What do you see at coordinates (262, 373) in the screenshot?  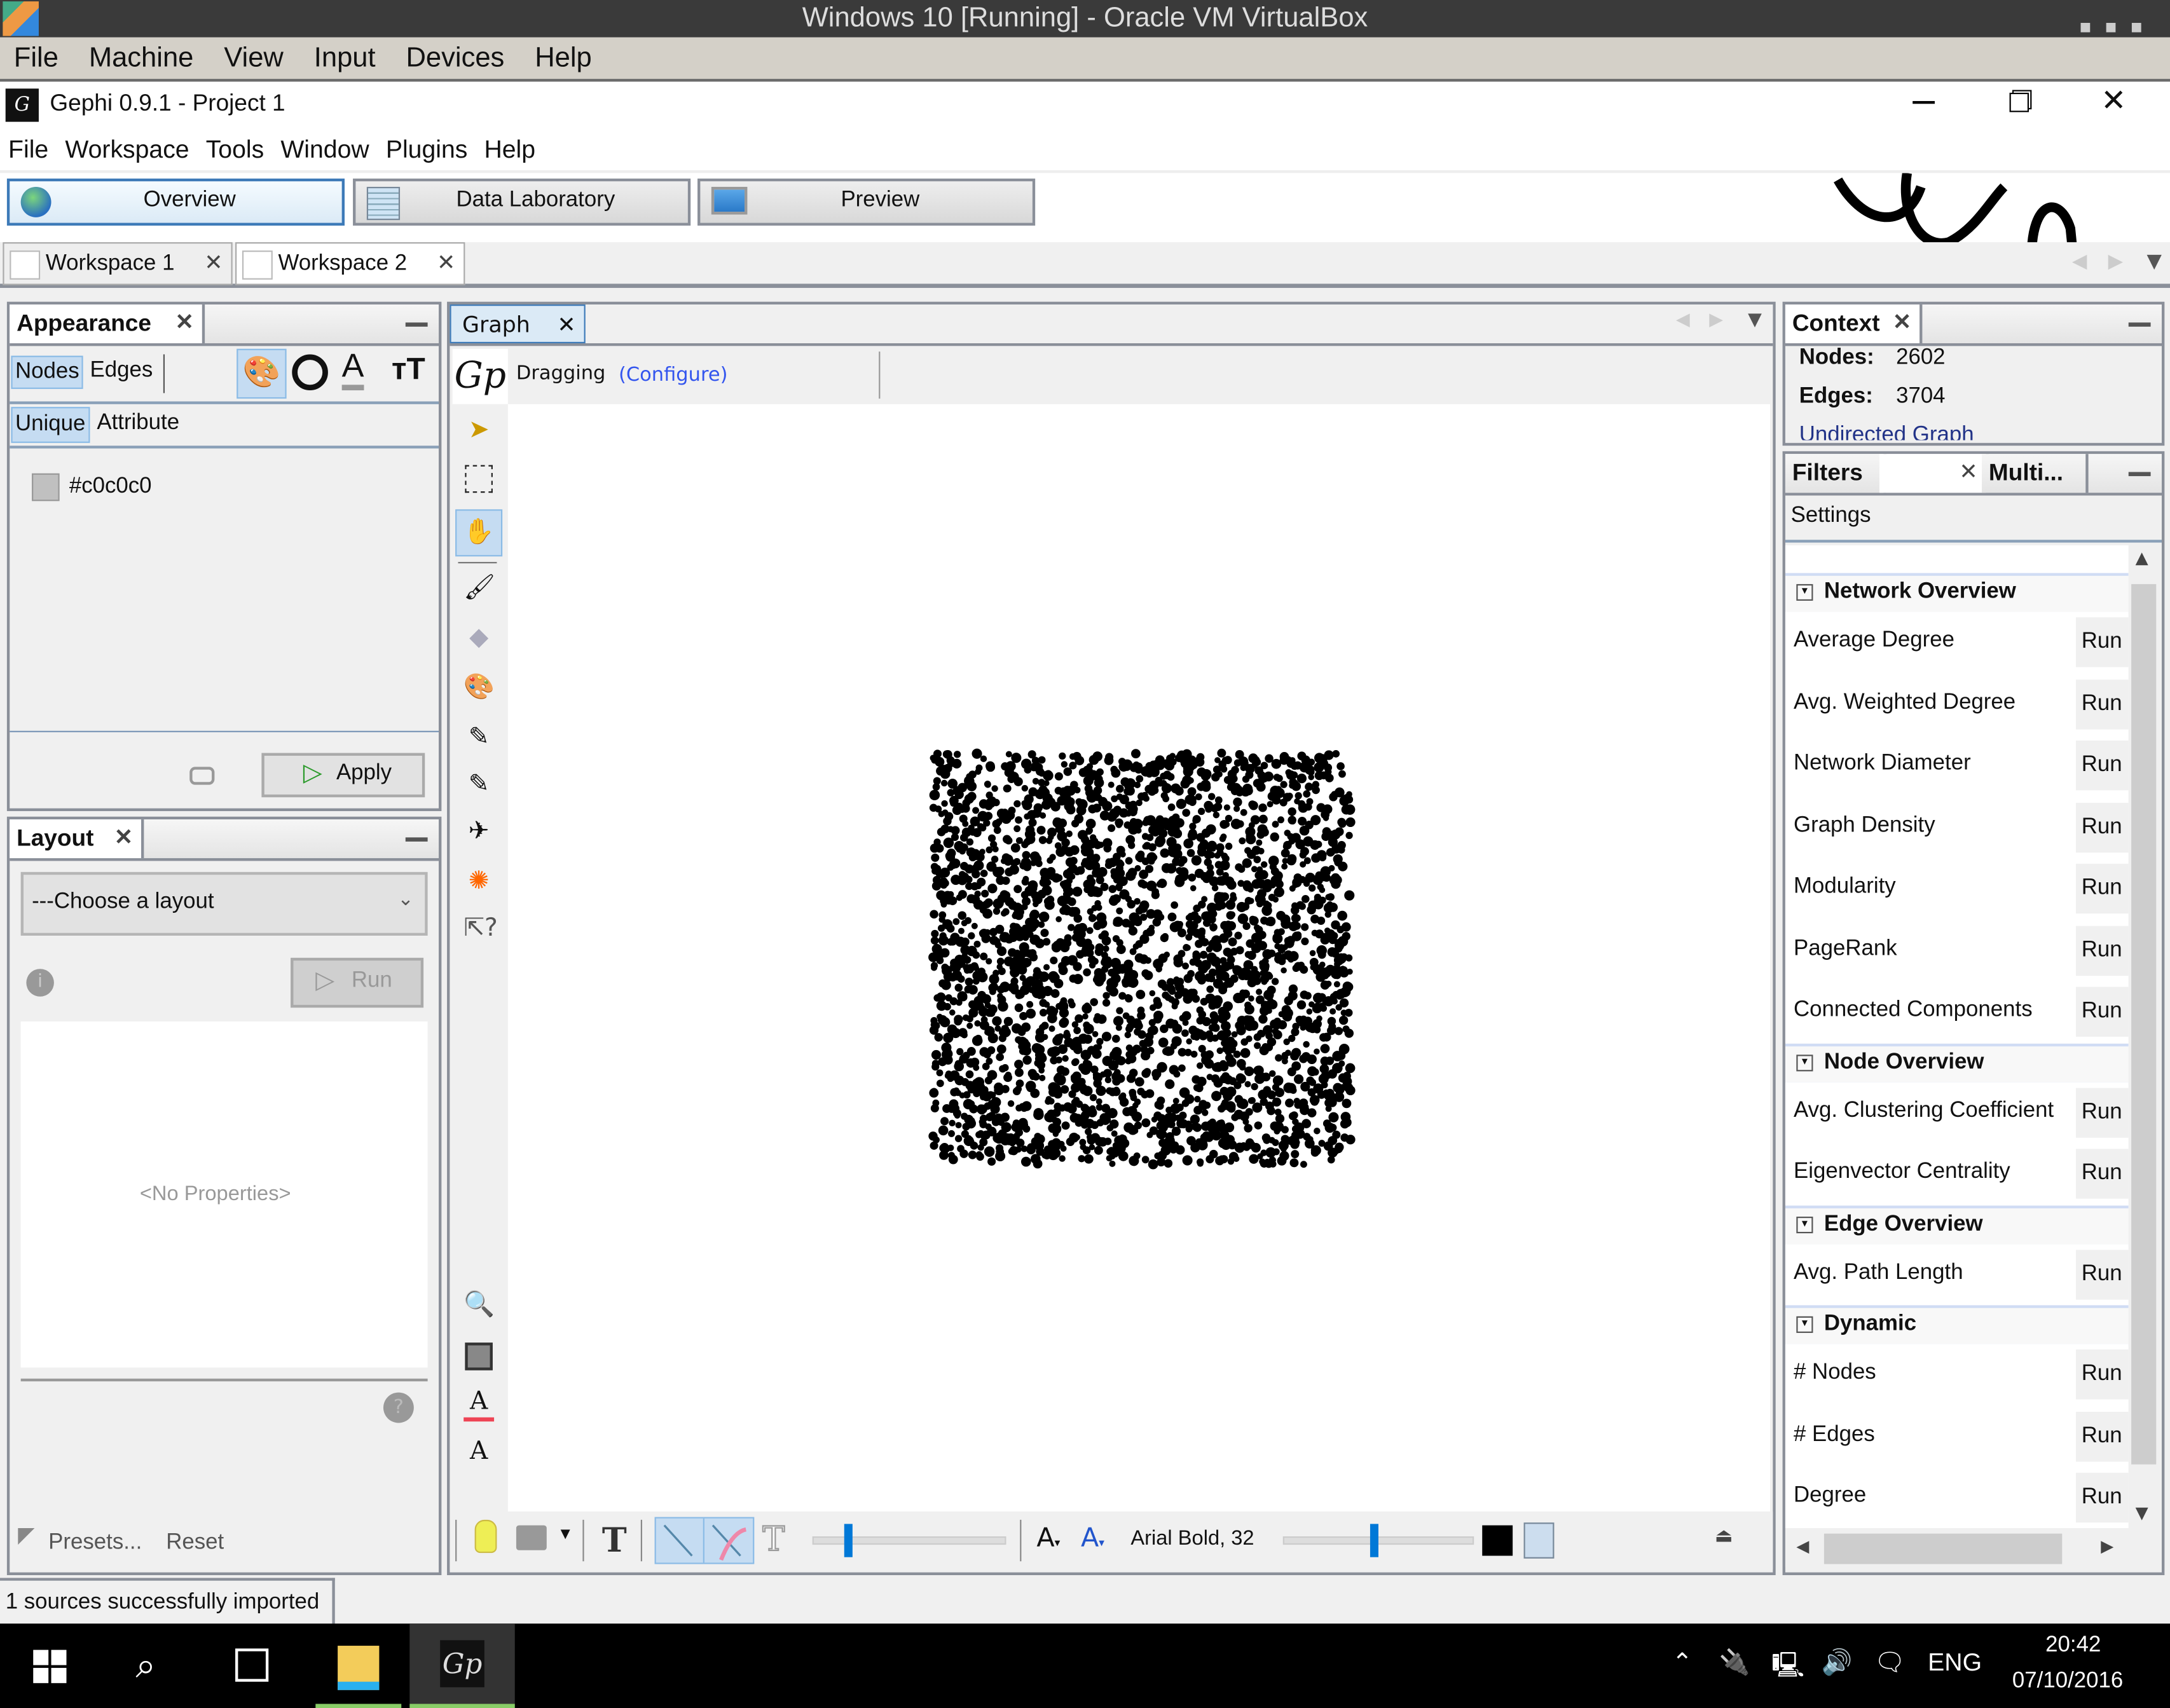 I see `color-palette-icon: 🎨` at bounding box center [262, 373].